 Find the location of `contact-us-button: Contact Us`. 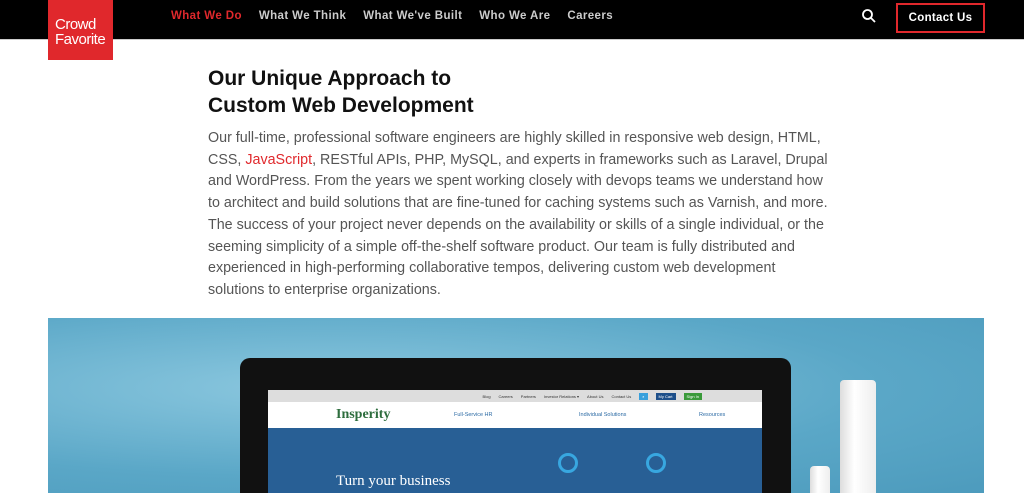

contact-us-button: Contact Us is located at coordinates (940, 18).